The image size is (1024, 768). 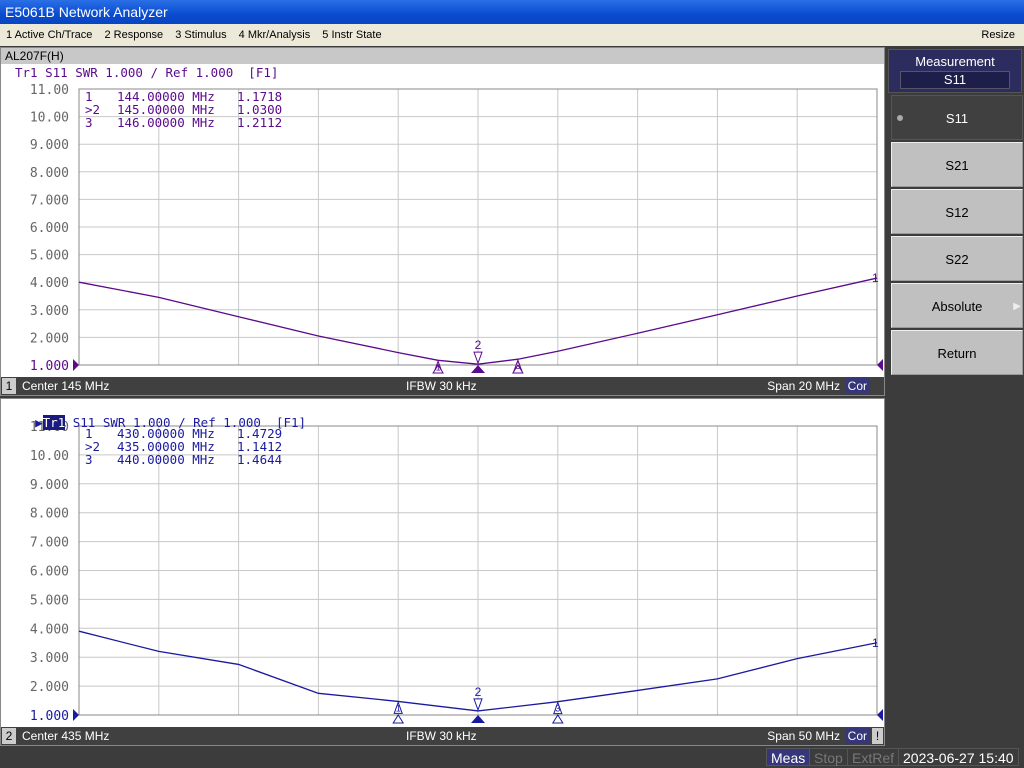 I want to click on menu-mkr-analysis: 4 Mkr/Analysis, so click(x=273, y=35).